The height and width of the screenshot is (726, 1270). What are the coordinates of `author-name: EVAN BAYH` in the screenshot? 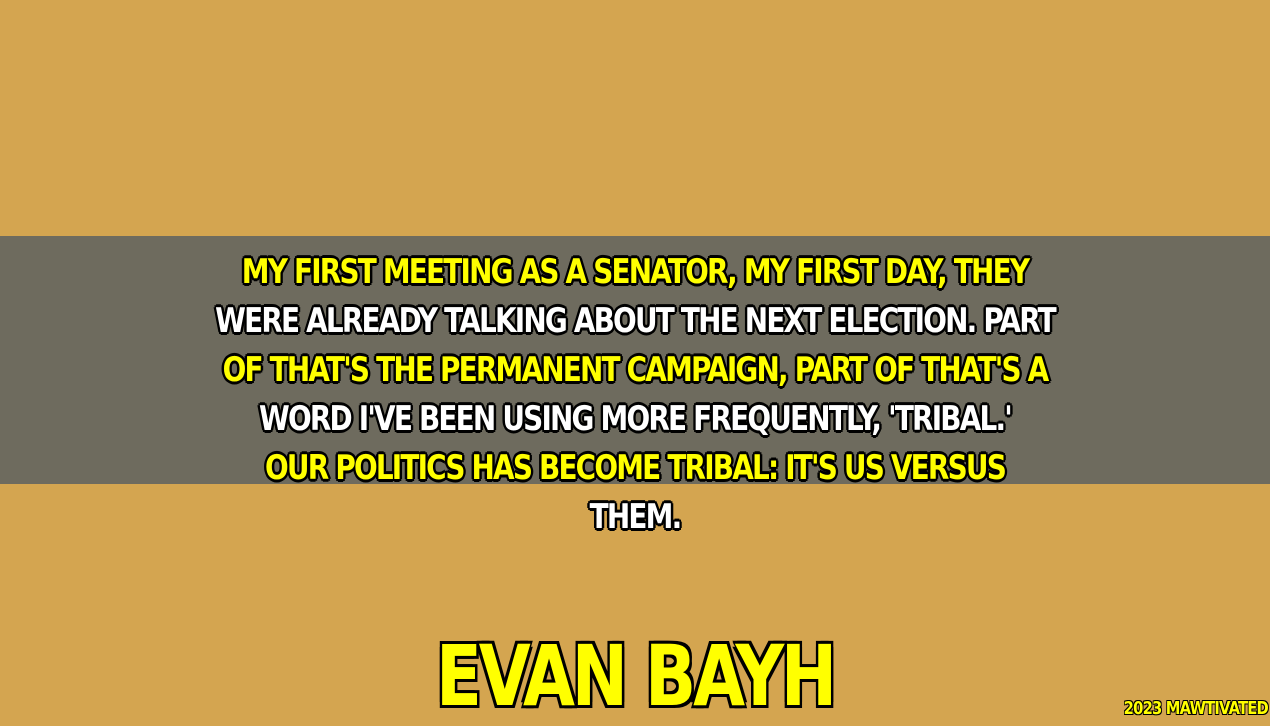 It's located at (636, 676).